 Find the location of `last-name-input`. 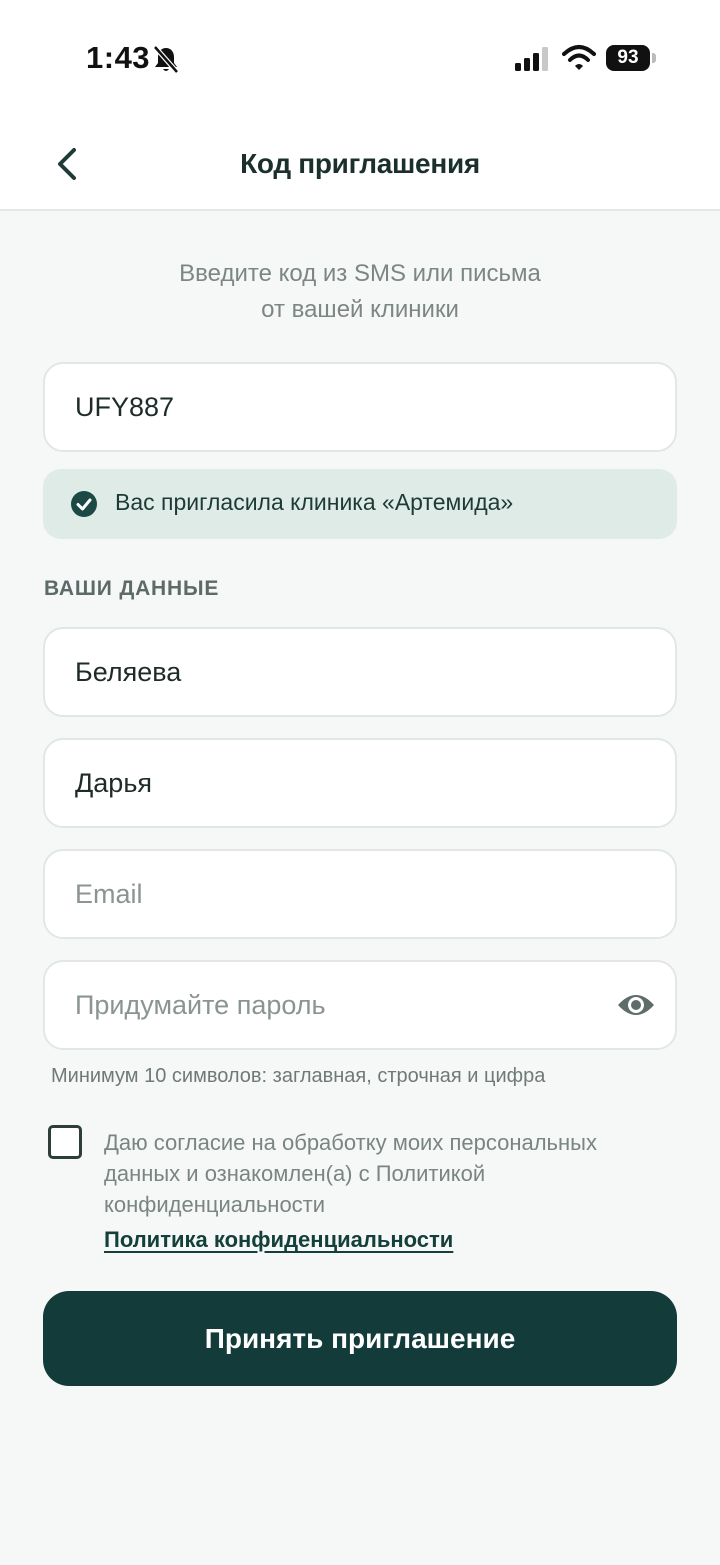

last-name-input is located at coordinates (345, 672).